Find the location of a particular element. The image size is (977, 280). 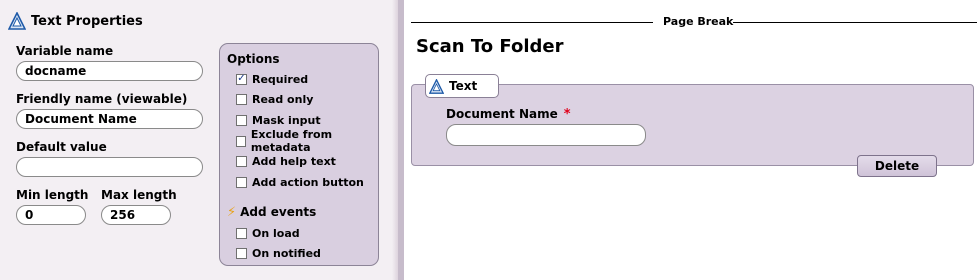

on-notified-checkbox is located at coordinates (241, 253).